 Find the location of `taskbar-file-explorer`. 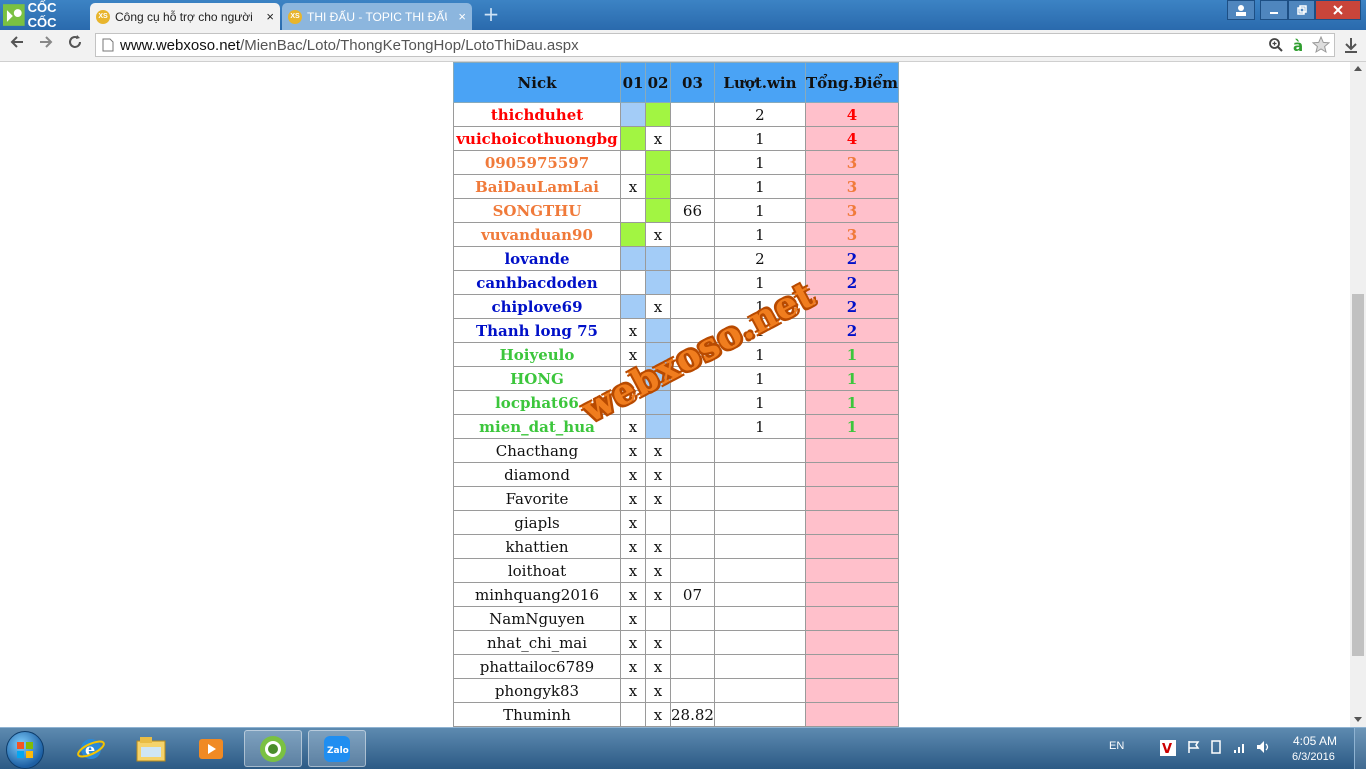

taskbar-file-explorer is located at coordinates (151, 748).